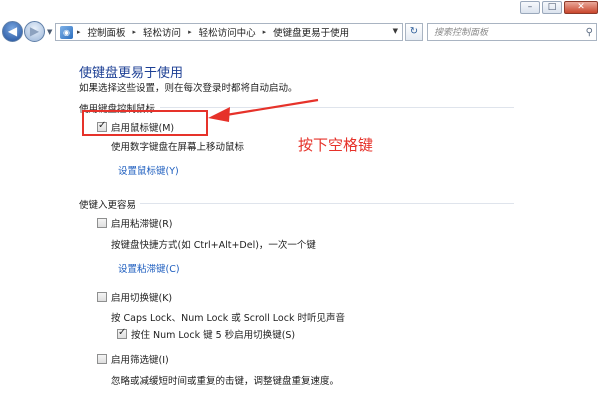 The width and height of the screenshot is (602, 407). Describe the element at coordinates (301, 8) in the screenshot. I see `title-bar: – □ ✕` at that location.